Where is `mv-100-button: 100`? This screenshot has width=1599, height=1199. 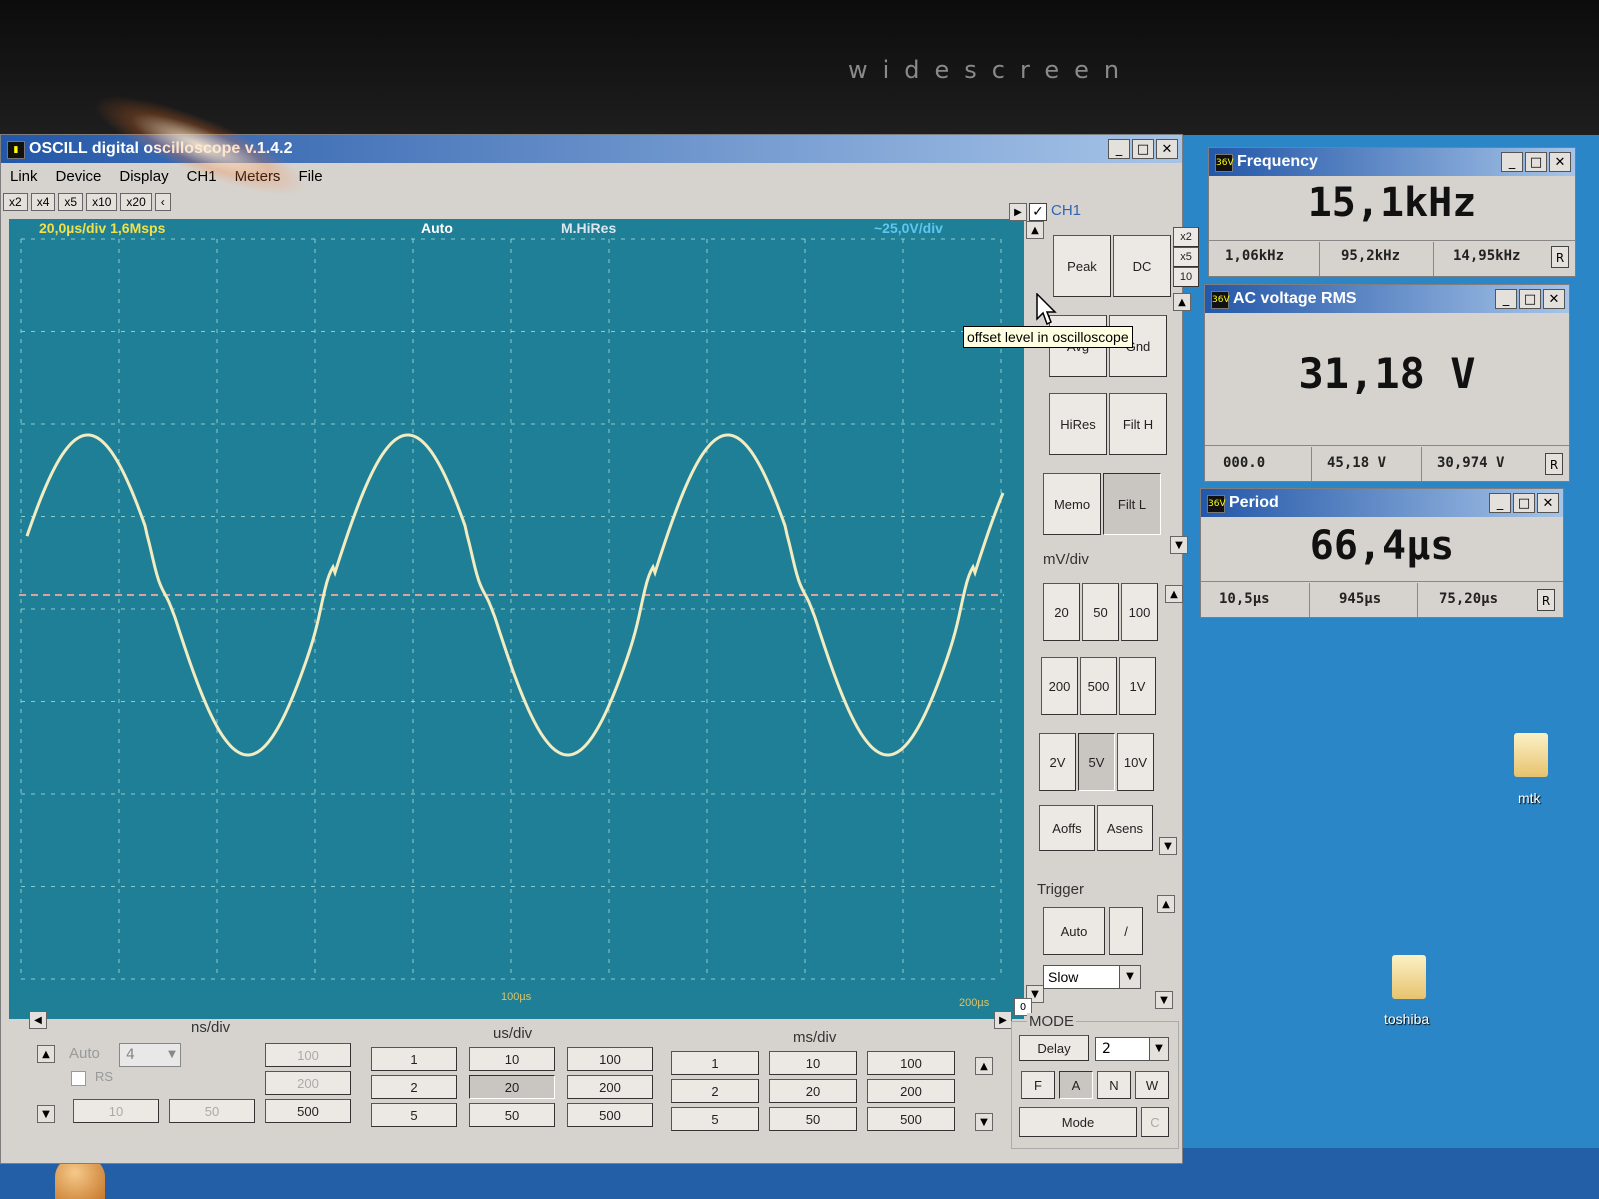
mv-100-button: 100 is located at coordinates (1139, 612).